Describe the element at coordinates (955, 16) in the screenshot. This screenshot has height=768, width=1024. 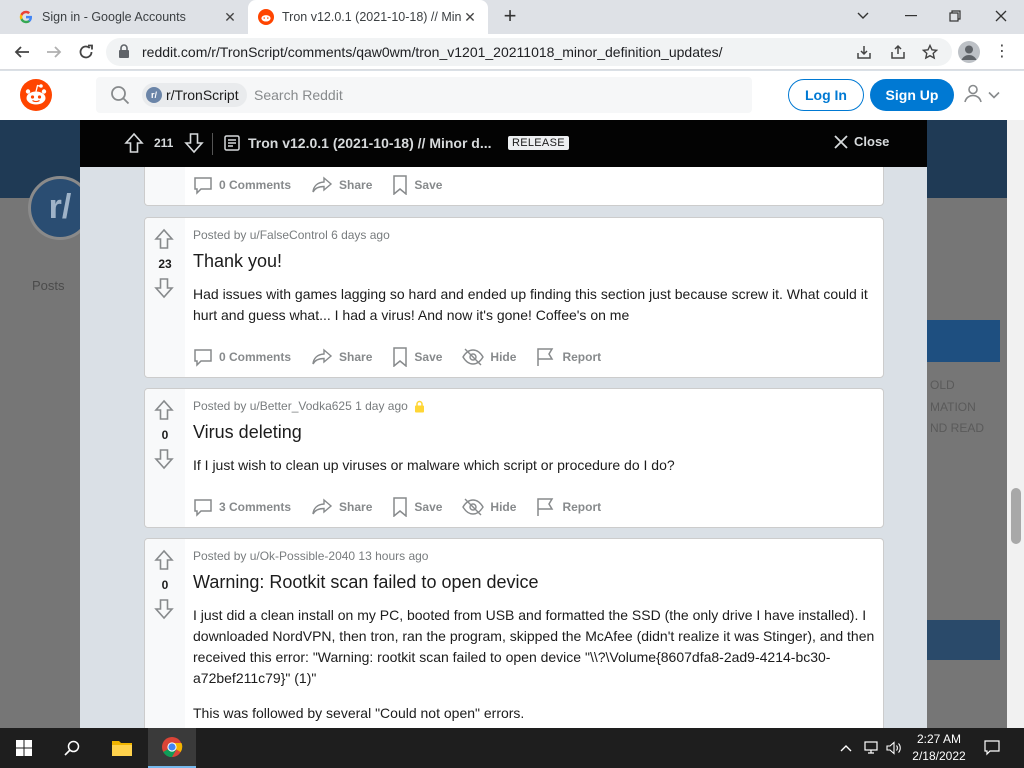
I see `restore-icon` at that location.